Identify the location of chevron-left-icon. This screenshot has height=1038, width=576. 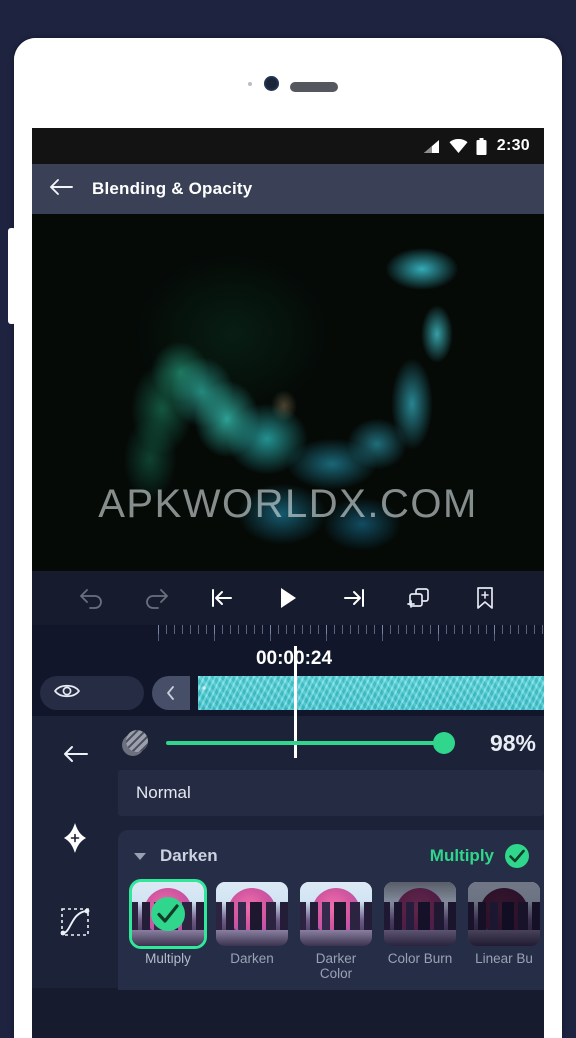
(170, 693).